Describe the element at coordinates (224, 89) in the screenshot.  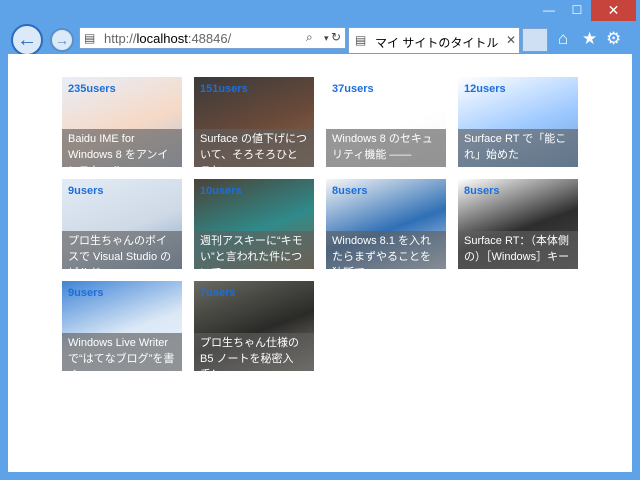
I see `bookmark-count: 151users` at that location.